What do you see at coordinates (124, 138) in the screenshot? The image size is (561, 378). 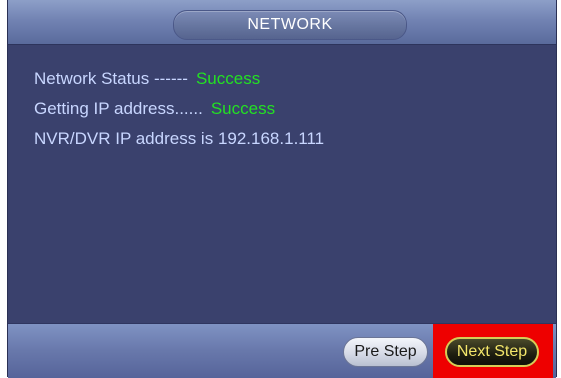 I see `ip-address-label: NVR/DVR IP address is` at bounding box center [124, 138].